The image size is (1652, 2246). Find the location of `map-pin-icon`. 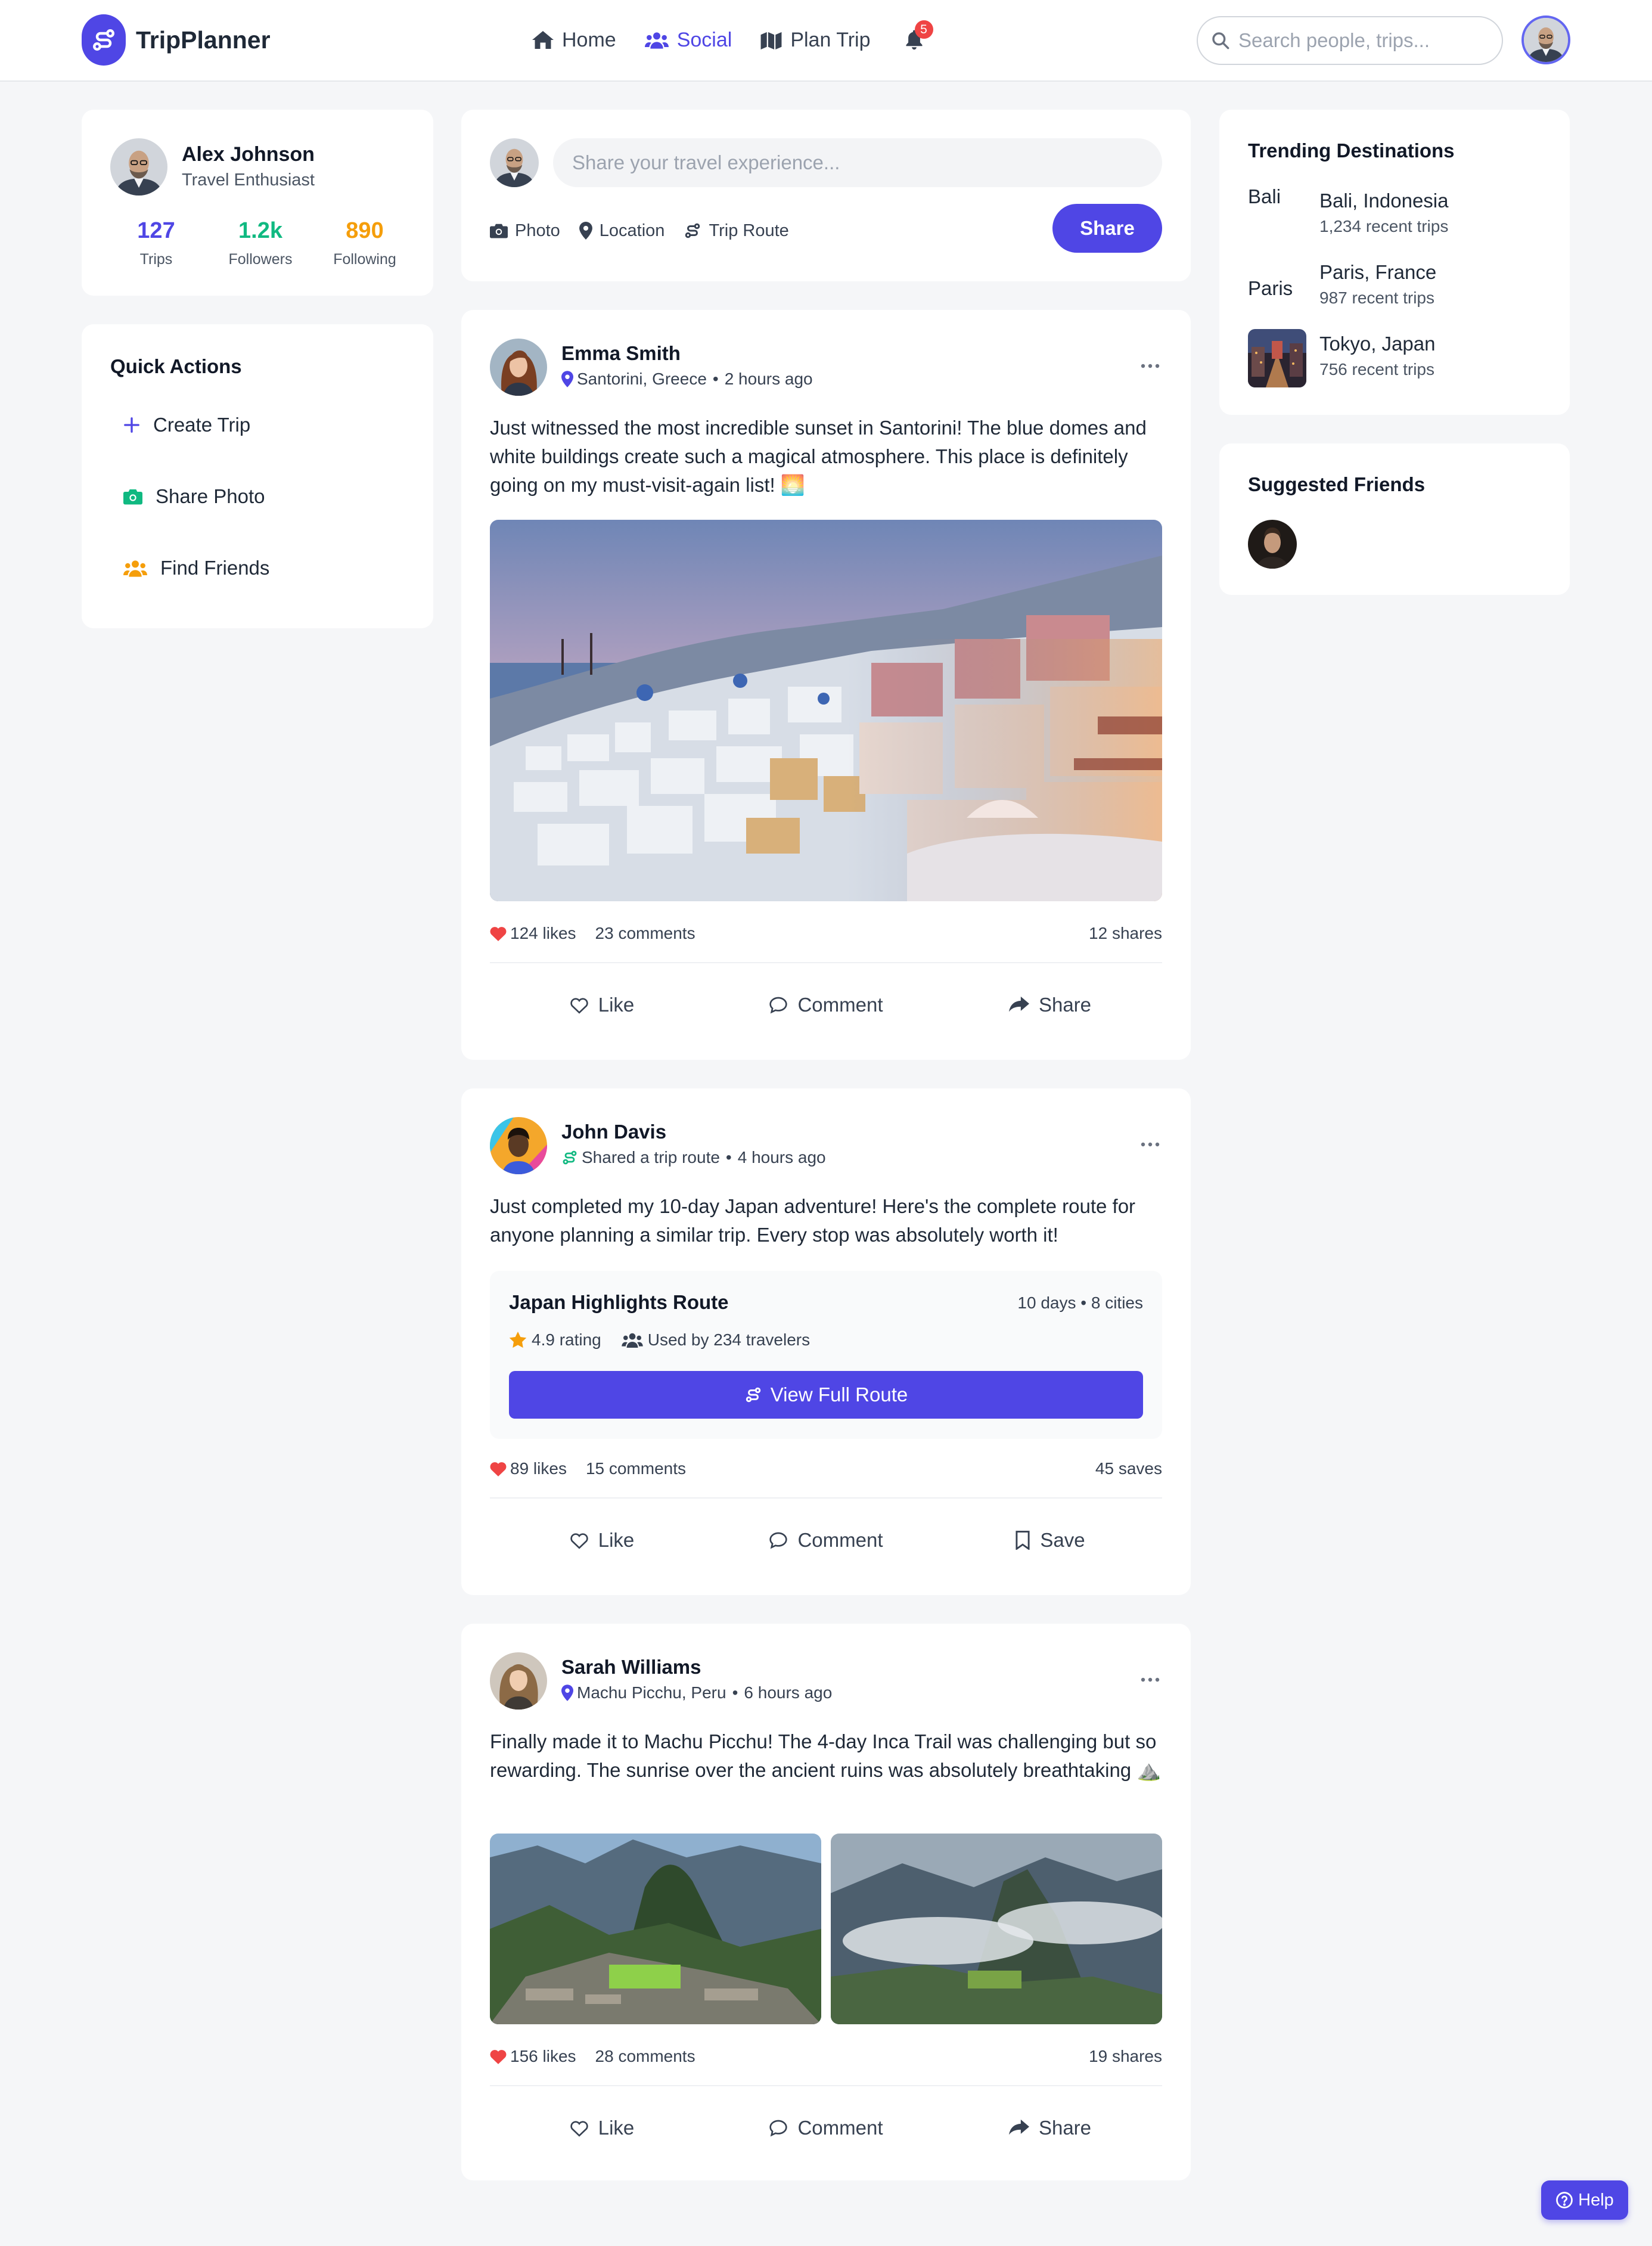

map-pin-icon is located at coordinates (567, 1693).